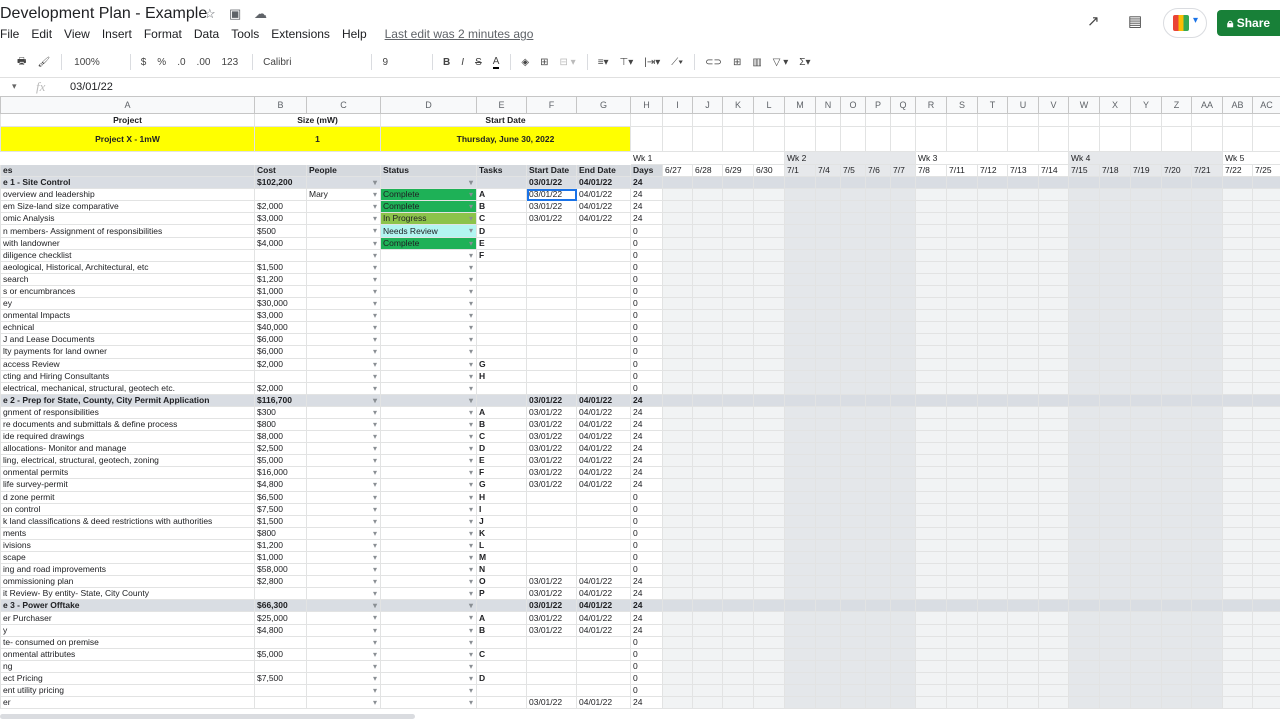  I want to click on italic-icon: I, so click(462, 62).